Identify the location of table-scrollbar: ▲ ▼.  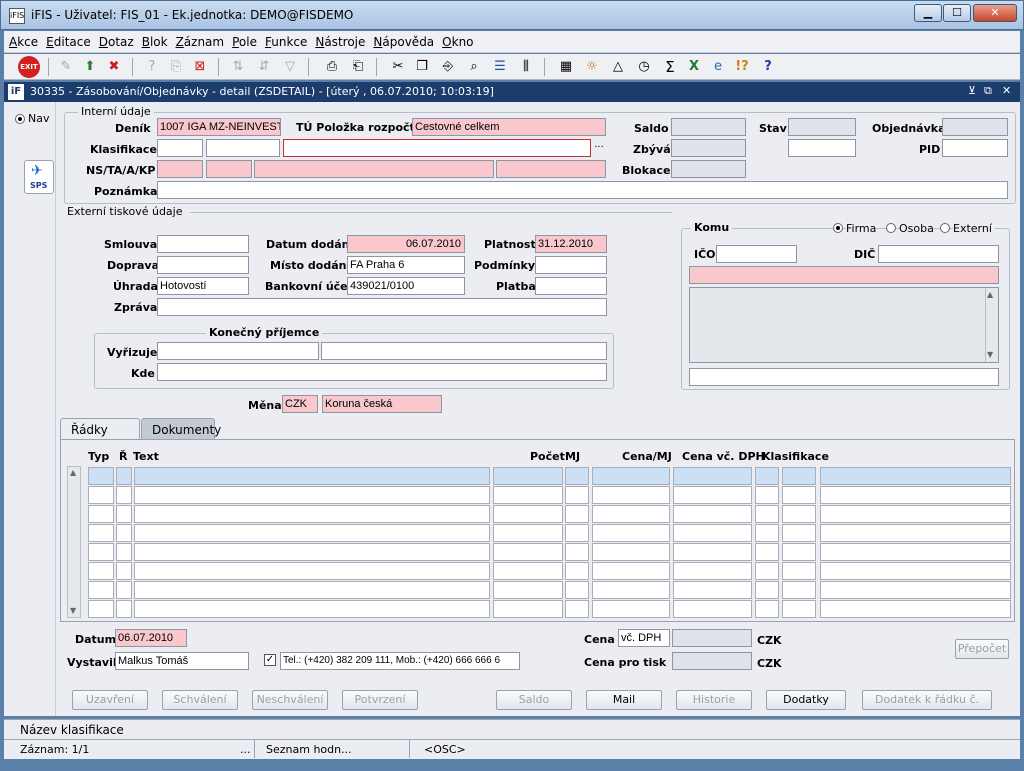
(74, 542).